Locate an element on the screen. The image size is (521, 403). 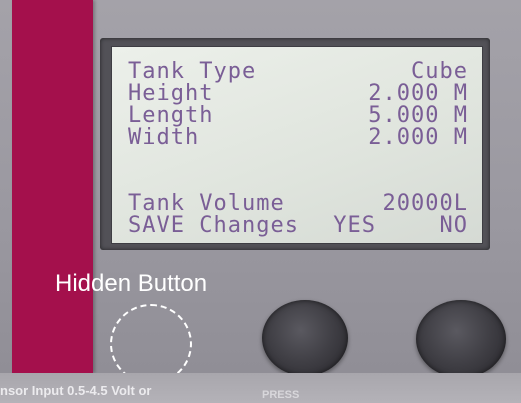
save-yes-option: YES is located at coordinates (354, 225).